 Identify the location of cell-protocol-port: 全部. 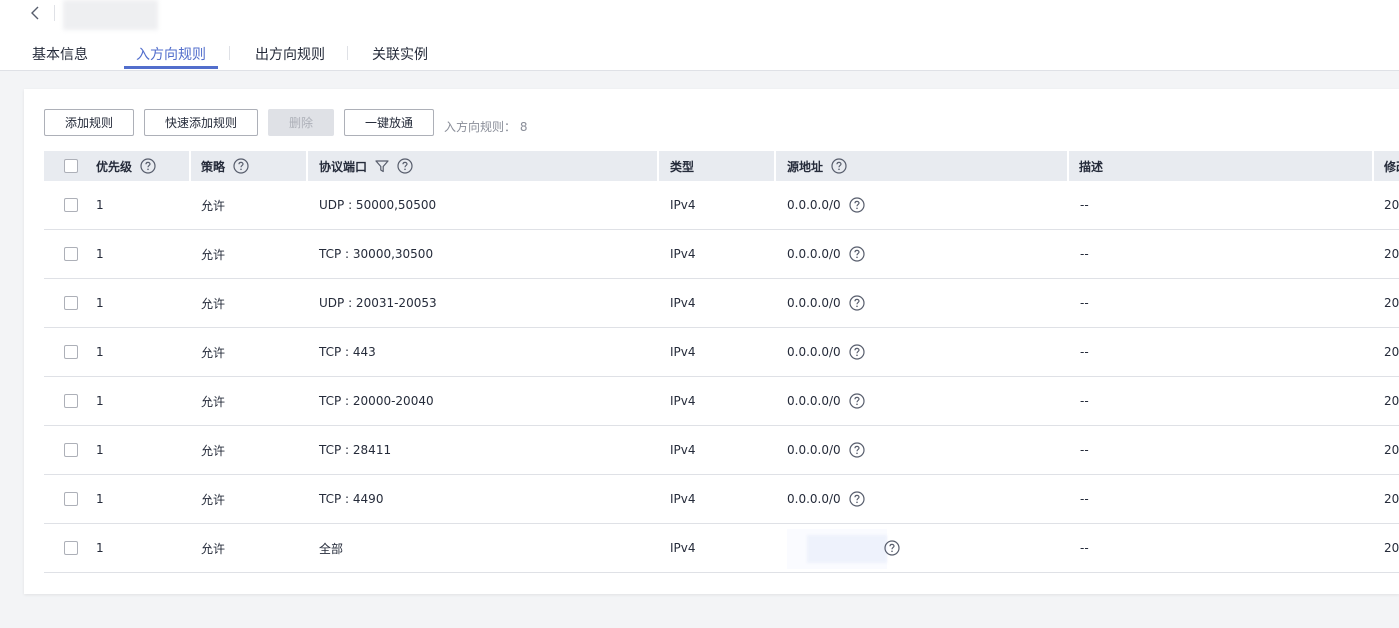
(331, 548).